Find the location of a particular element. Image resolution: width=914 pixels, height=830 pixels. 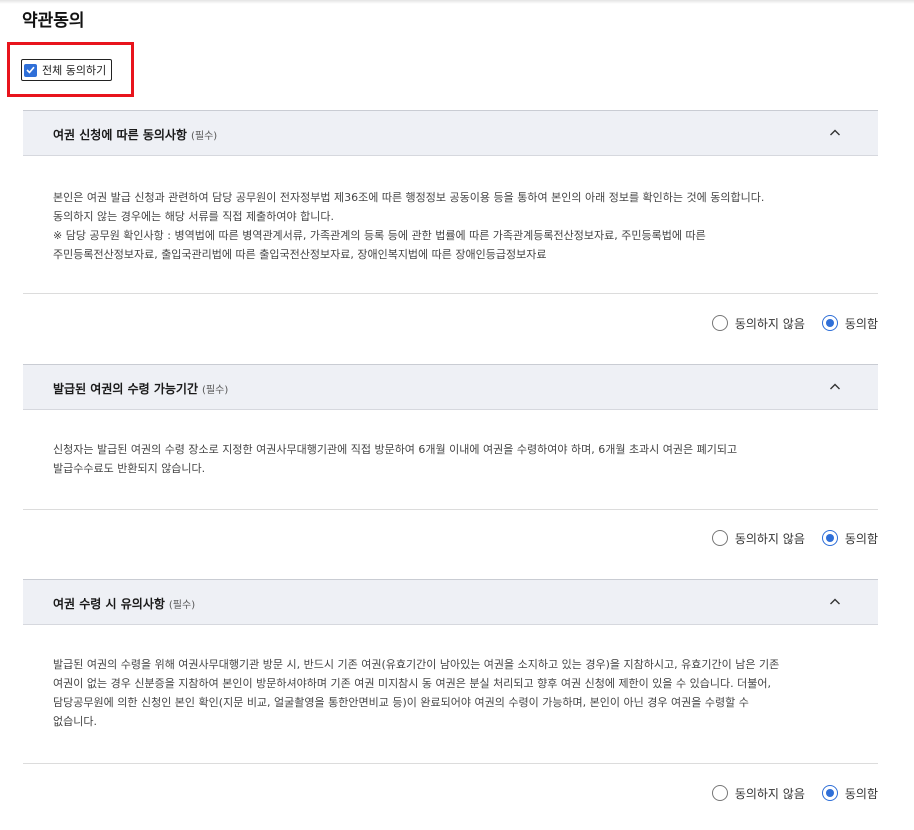

section-title-text: 여권 수령 시 유의사항 is located at coordinates (109, 604).